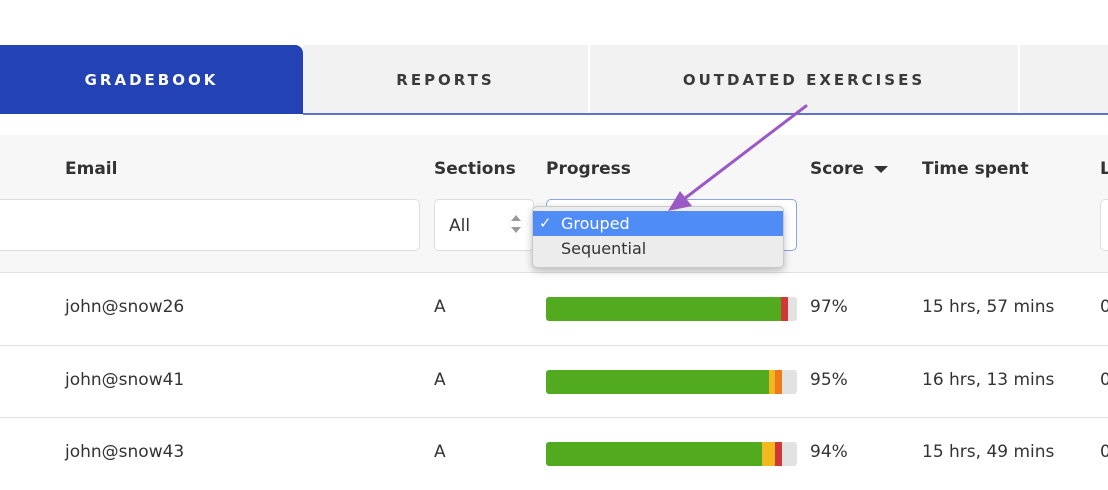 This screenshot has width=1108, height=490. I want to click on row-score: 95%, so click(829, 380).